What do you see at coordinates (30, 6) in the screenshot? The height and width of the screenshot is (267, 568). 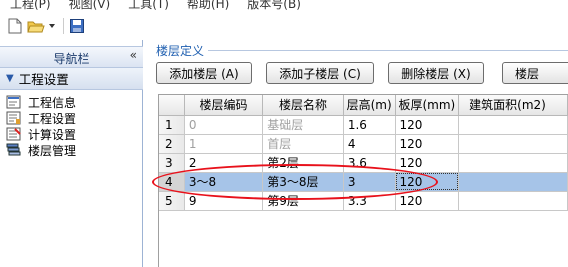 I see `menu-project: 工程(P)` at bounding box center [30, 6].